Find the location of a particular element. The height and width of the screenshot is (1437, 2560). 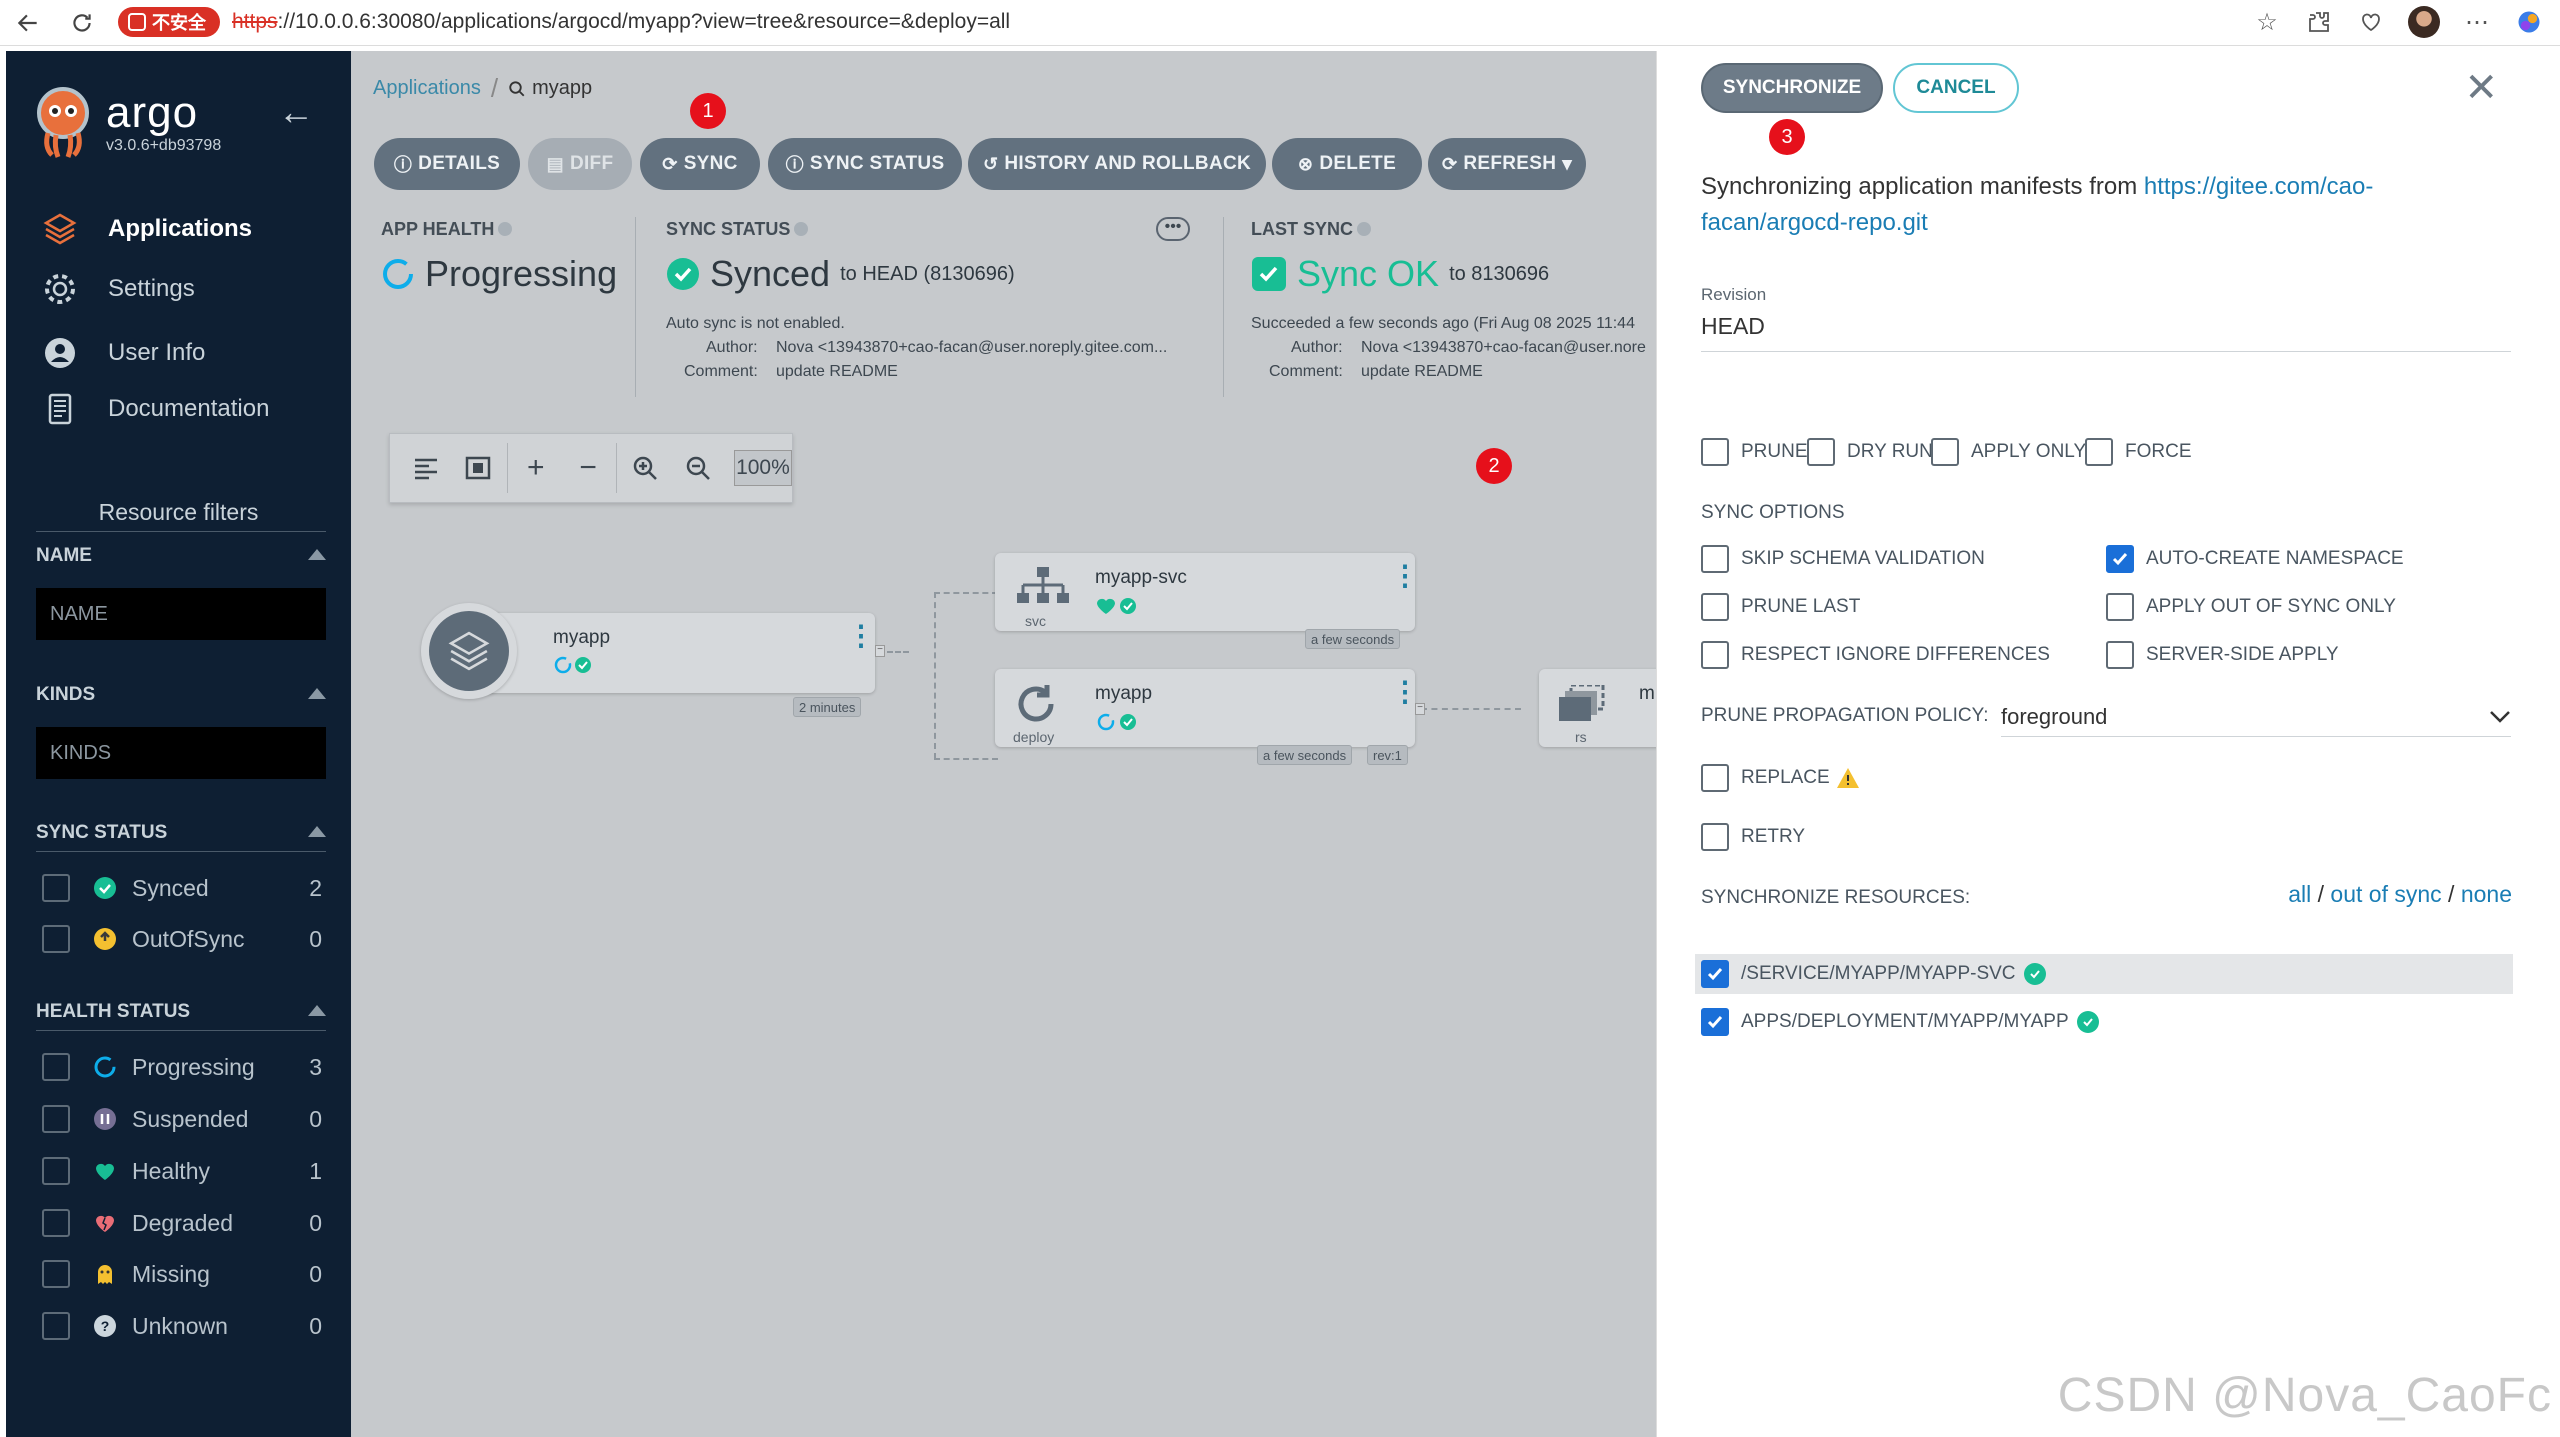

sync-button: ⟳ SYNC is located at coordinates (700, 164).